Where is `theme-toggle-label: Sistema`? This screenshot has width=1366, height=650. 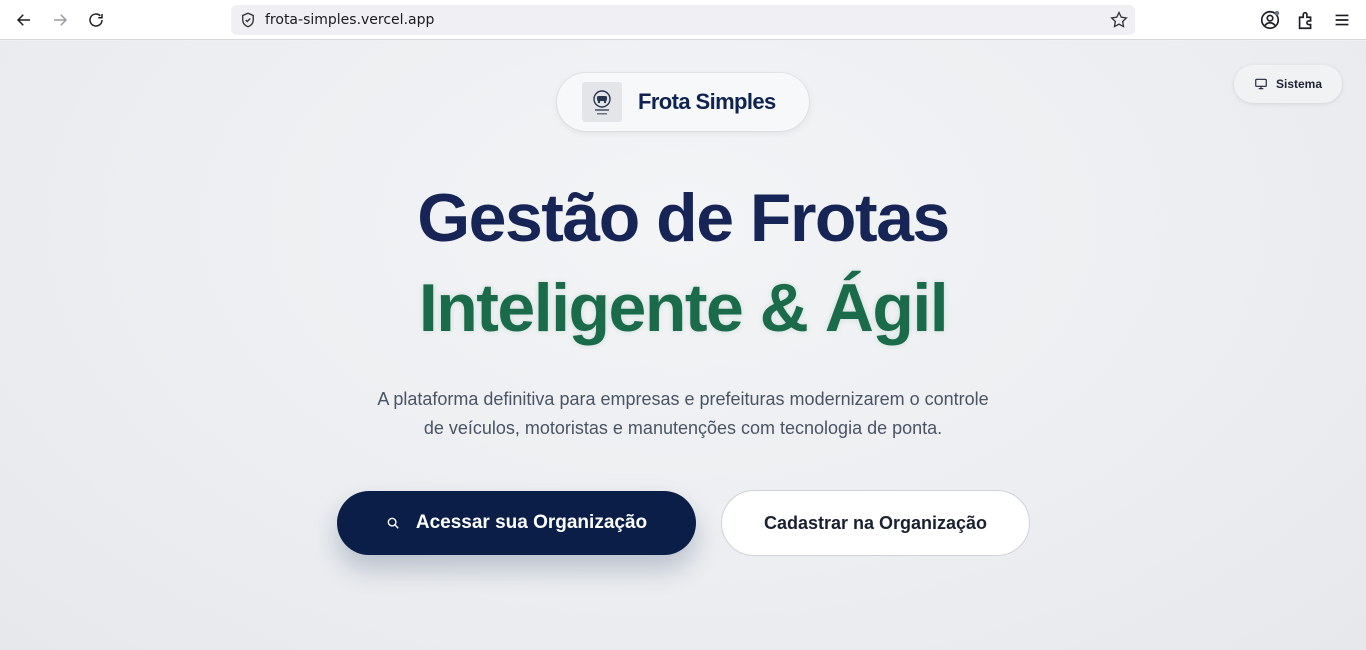
theme-toggle-label: Sistema is located at coordinates (1299, 84).